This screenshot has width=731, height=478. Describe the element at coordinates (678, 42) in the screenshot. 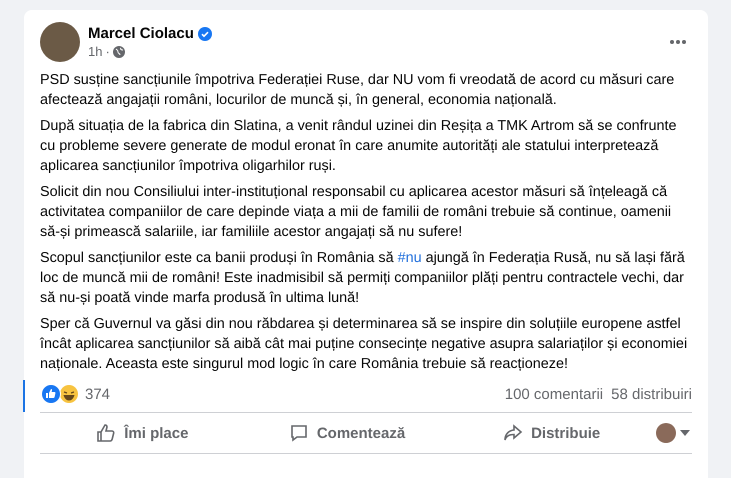

I see `ellipsis-icon` at that location.